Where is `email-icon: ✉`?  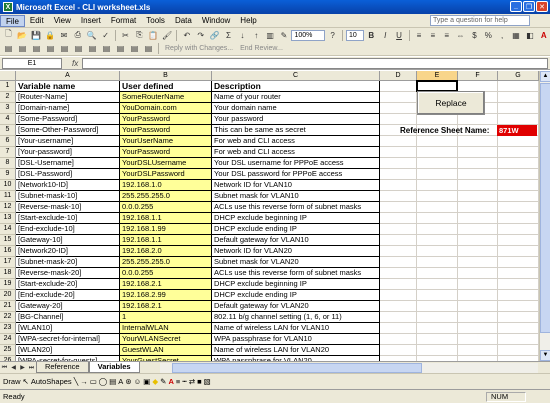
email-icon: ✉ is located at coordinates (64, 35).